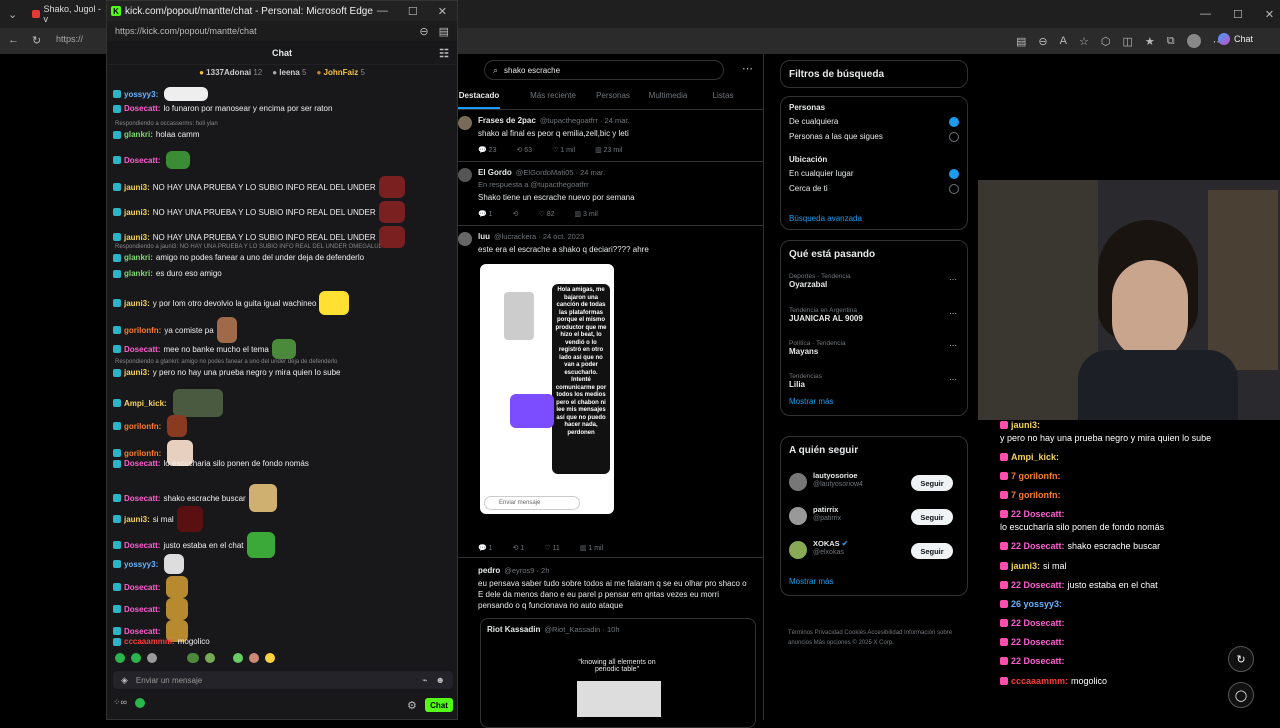 The image size is (1280, 728). I want to click on trend-item: Tendencias Lilia, so click(805, 381).